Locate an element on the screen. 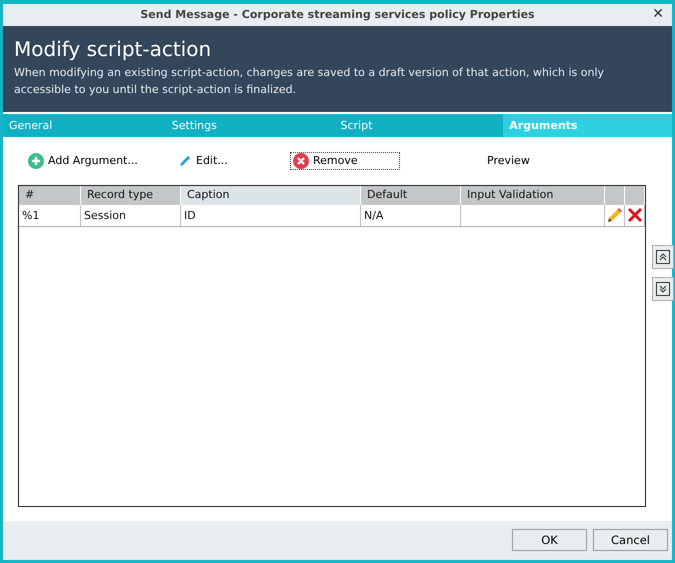 The height and width of the screenshot is (563, 675). header-title: Modify script-action is located at coordinates (113, 49).